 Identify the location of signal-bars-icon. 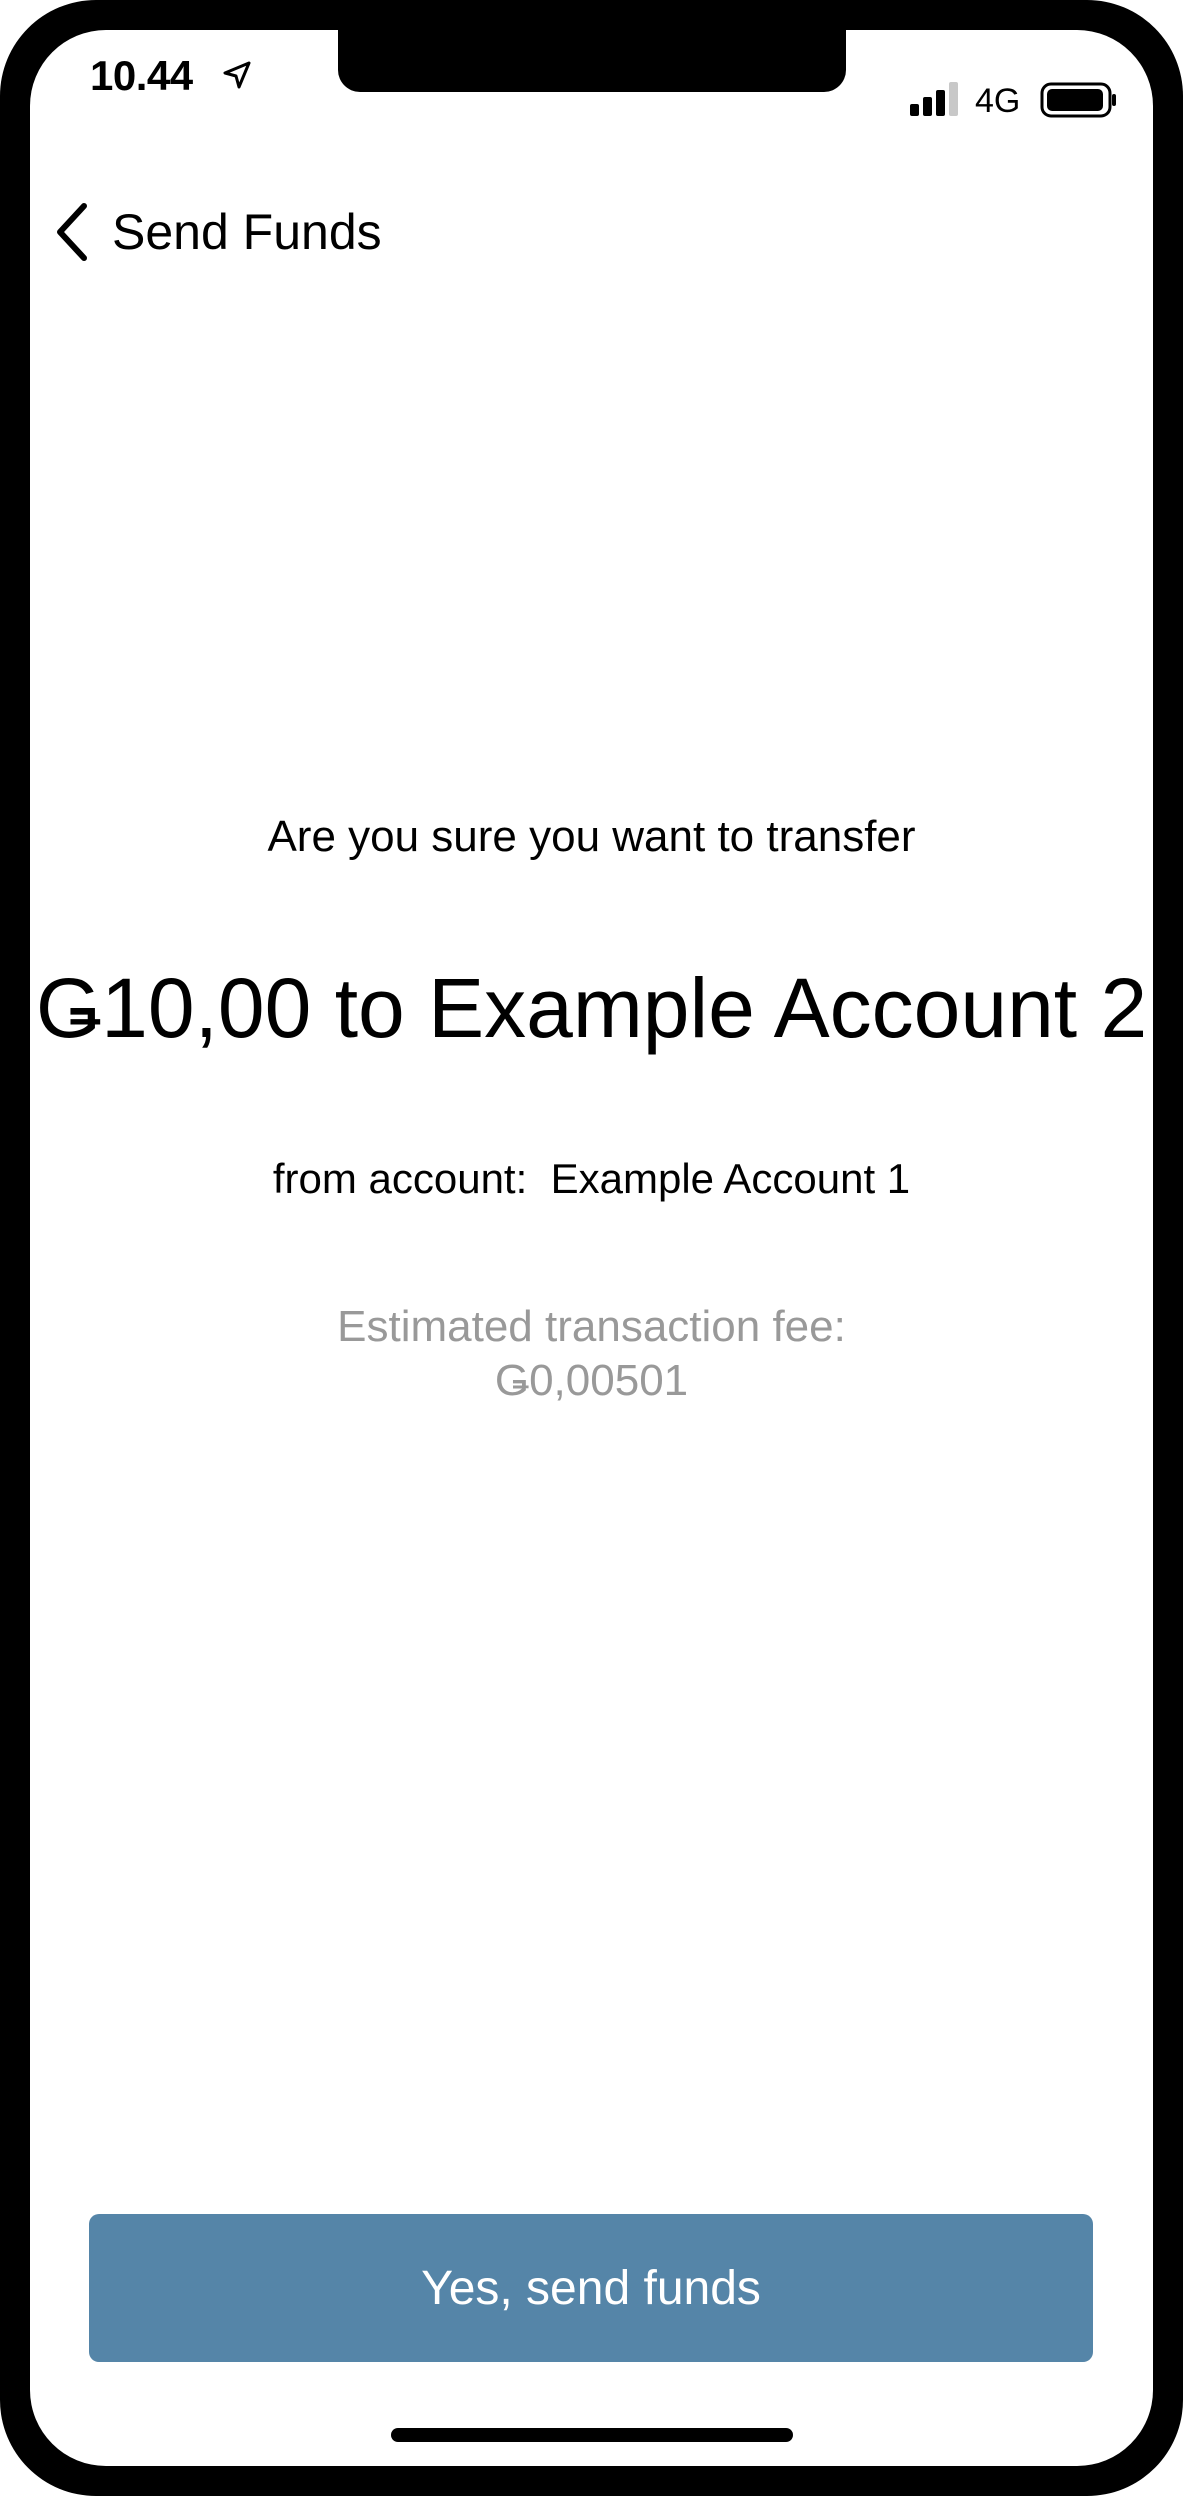
(934, 99).